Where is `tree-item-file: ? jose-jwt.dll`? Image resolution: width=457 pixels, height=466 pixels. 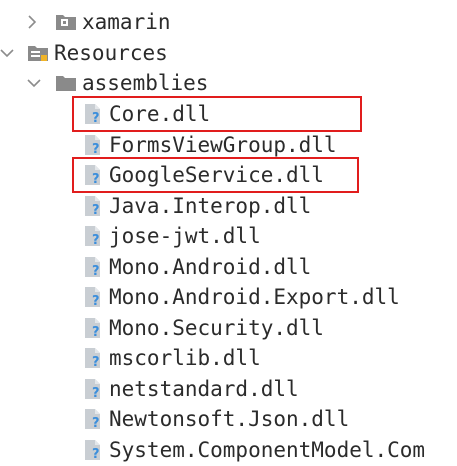 tree-item-file: ? jose-jwt.dll is located at coordinates (228, 236).